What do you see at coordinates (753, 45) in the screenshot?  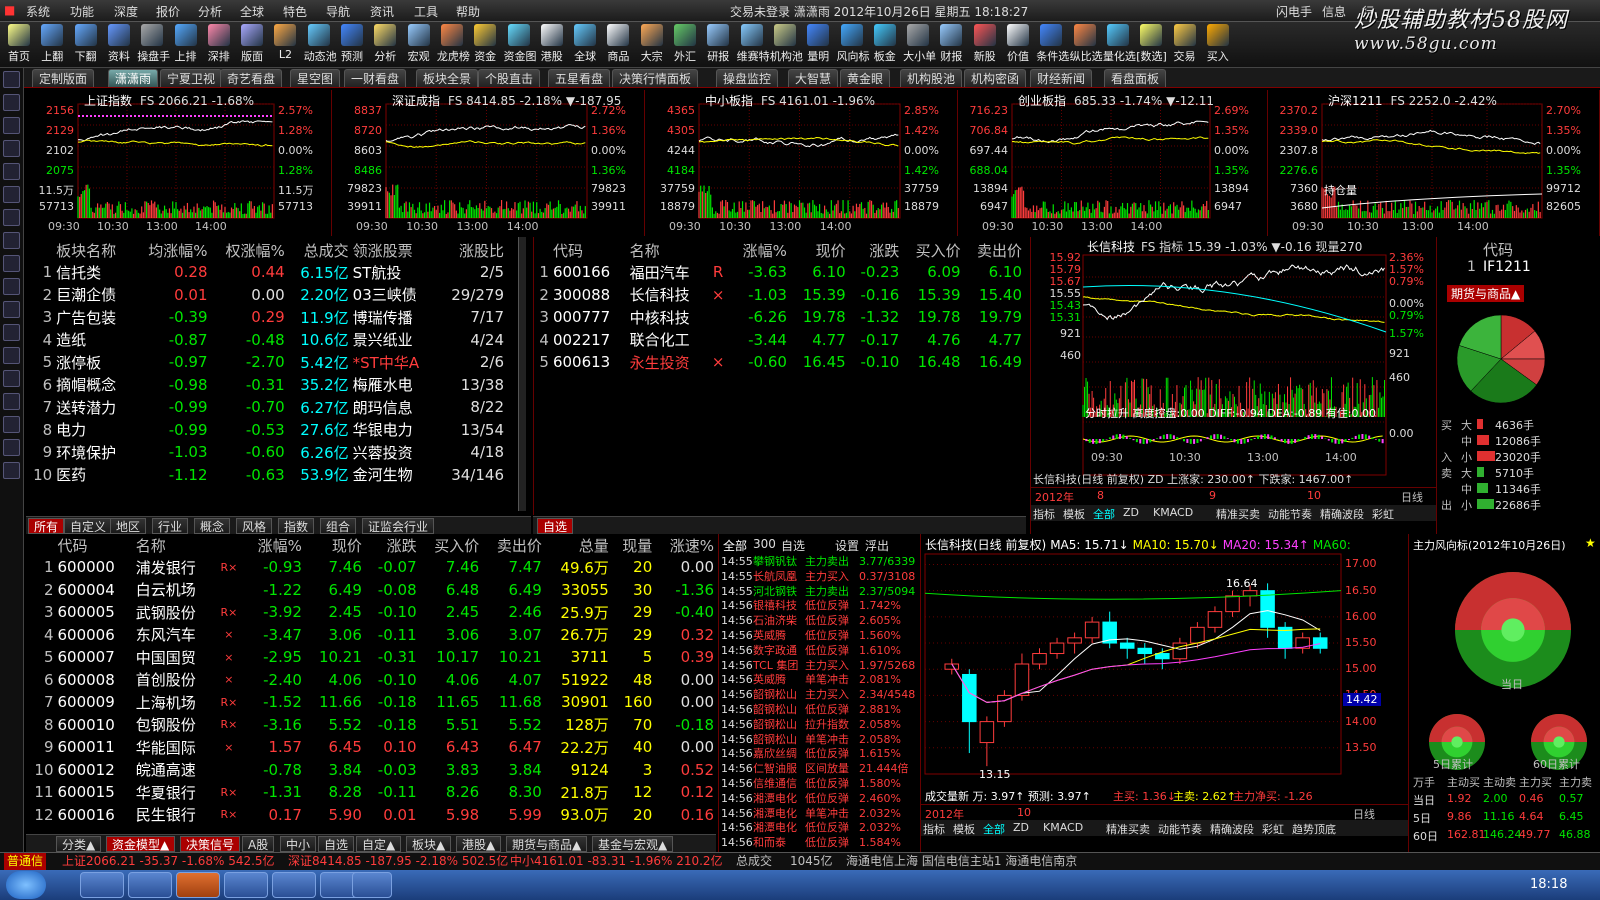 I see `toolbar-btn-22: 维赛特` at bounding box center [753, 45].